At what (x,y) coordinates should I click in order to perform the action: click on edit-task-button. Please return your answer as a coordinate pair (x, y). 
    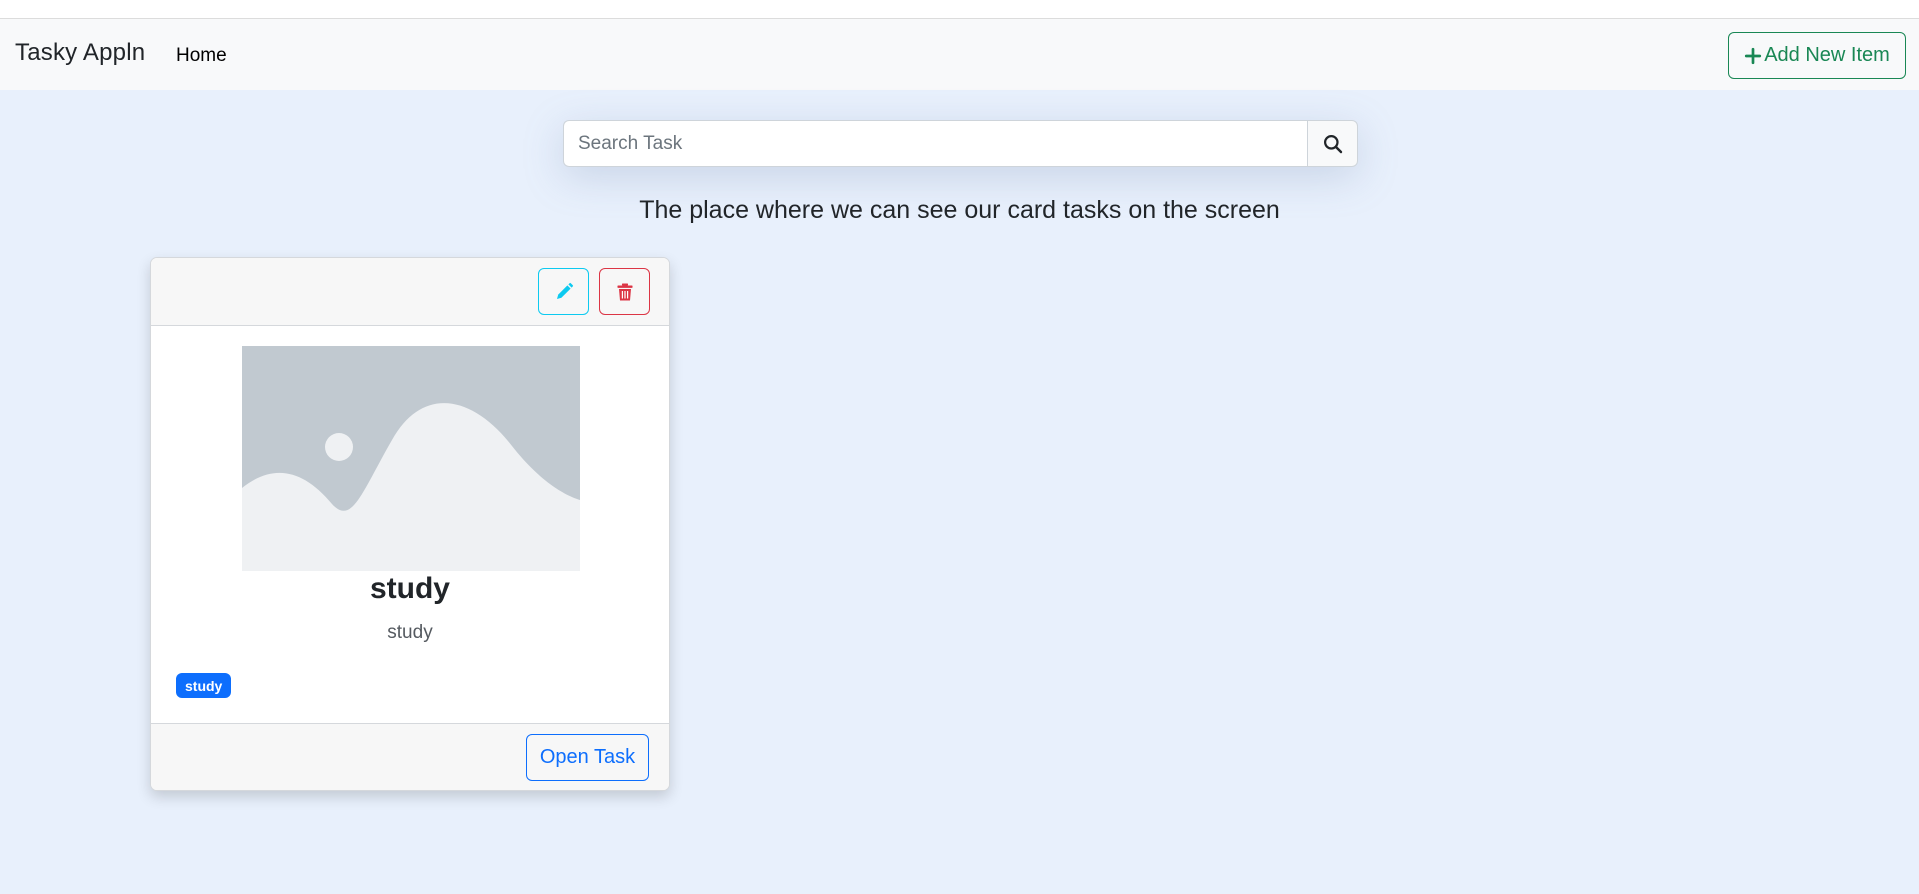
    Looking at the image, I should click on (563, 291).